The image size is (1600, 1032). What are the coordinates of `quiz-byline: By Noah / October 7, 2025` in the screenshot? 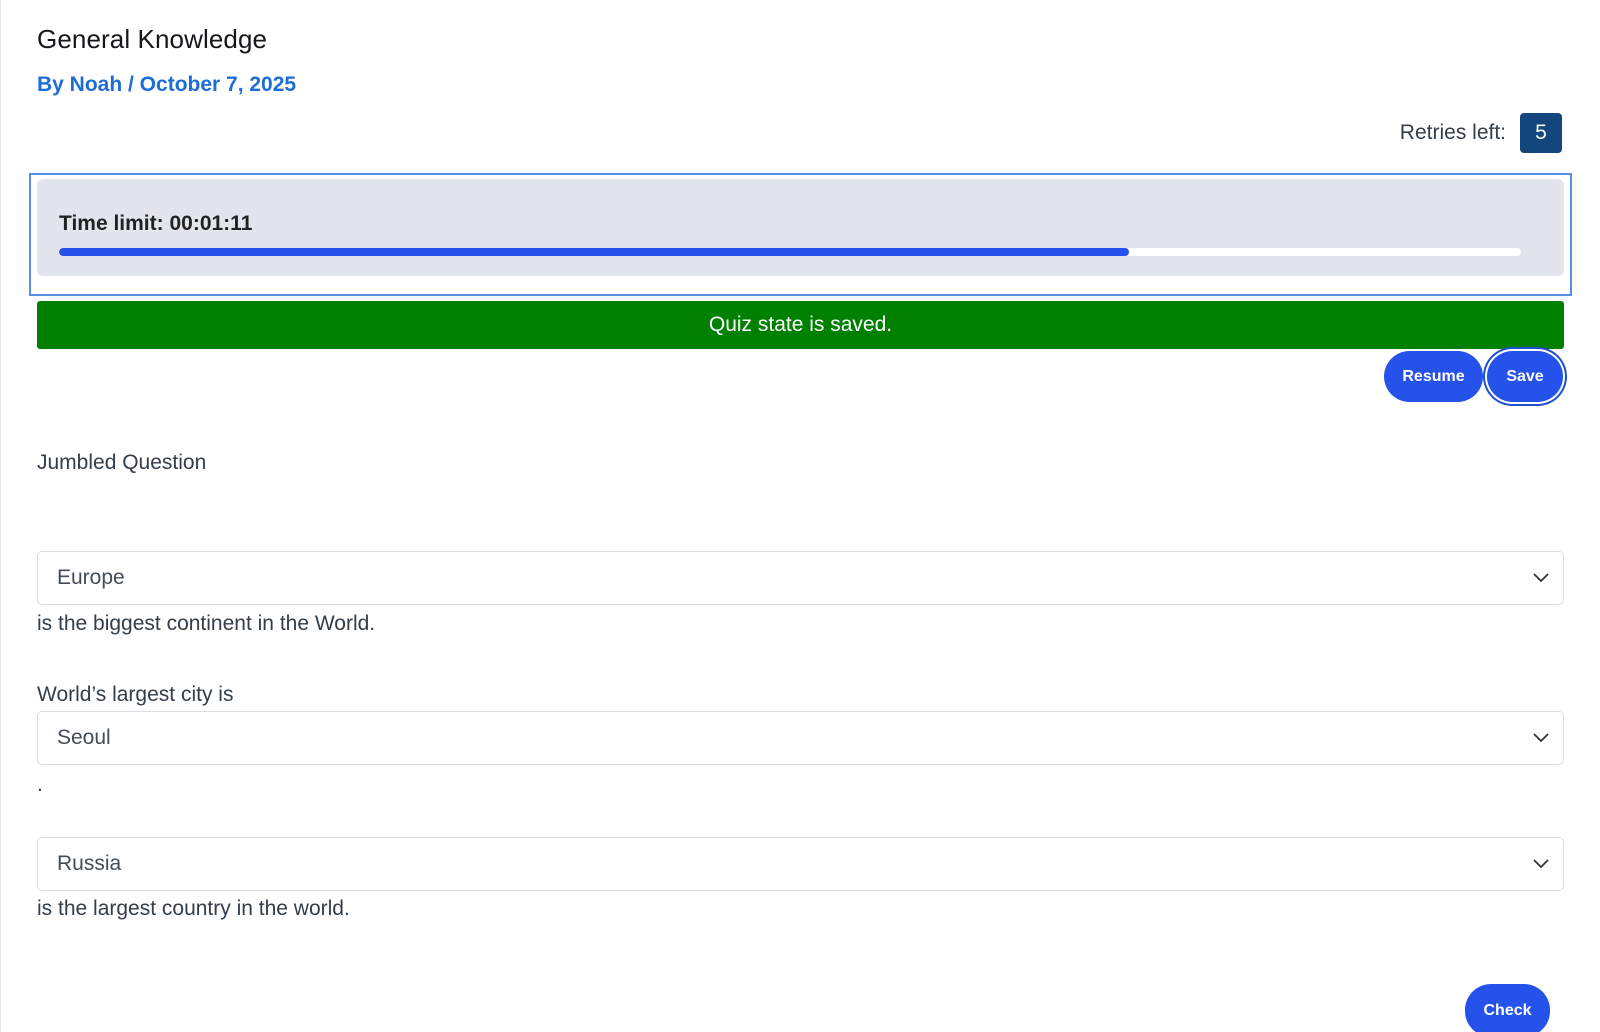 It's located at (167, 84).